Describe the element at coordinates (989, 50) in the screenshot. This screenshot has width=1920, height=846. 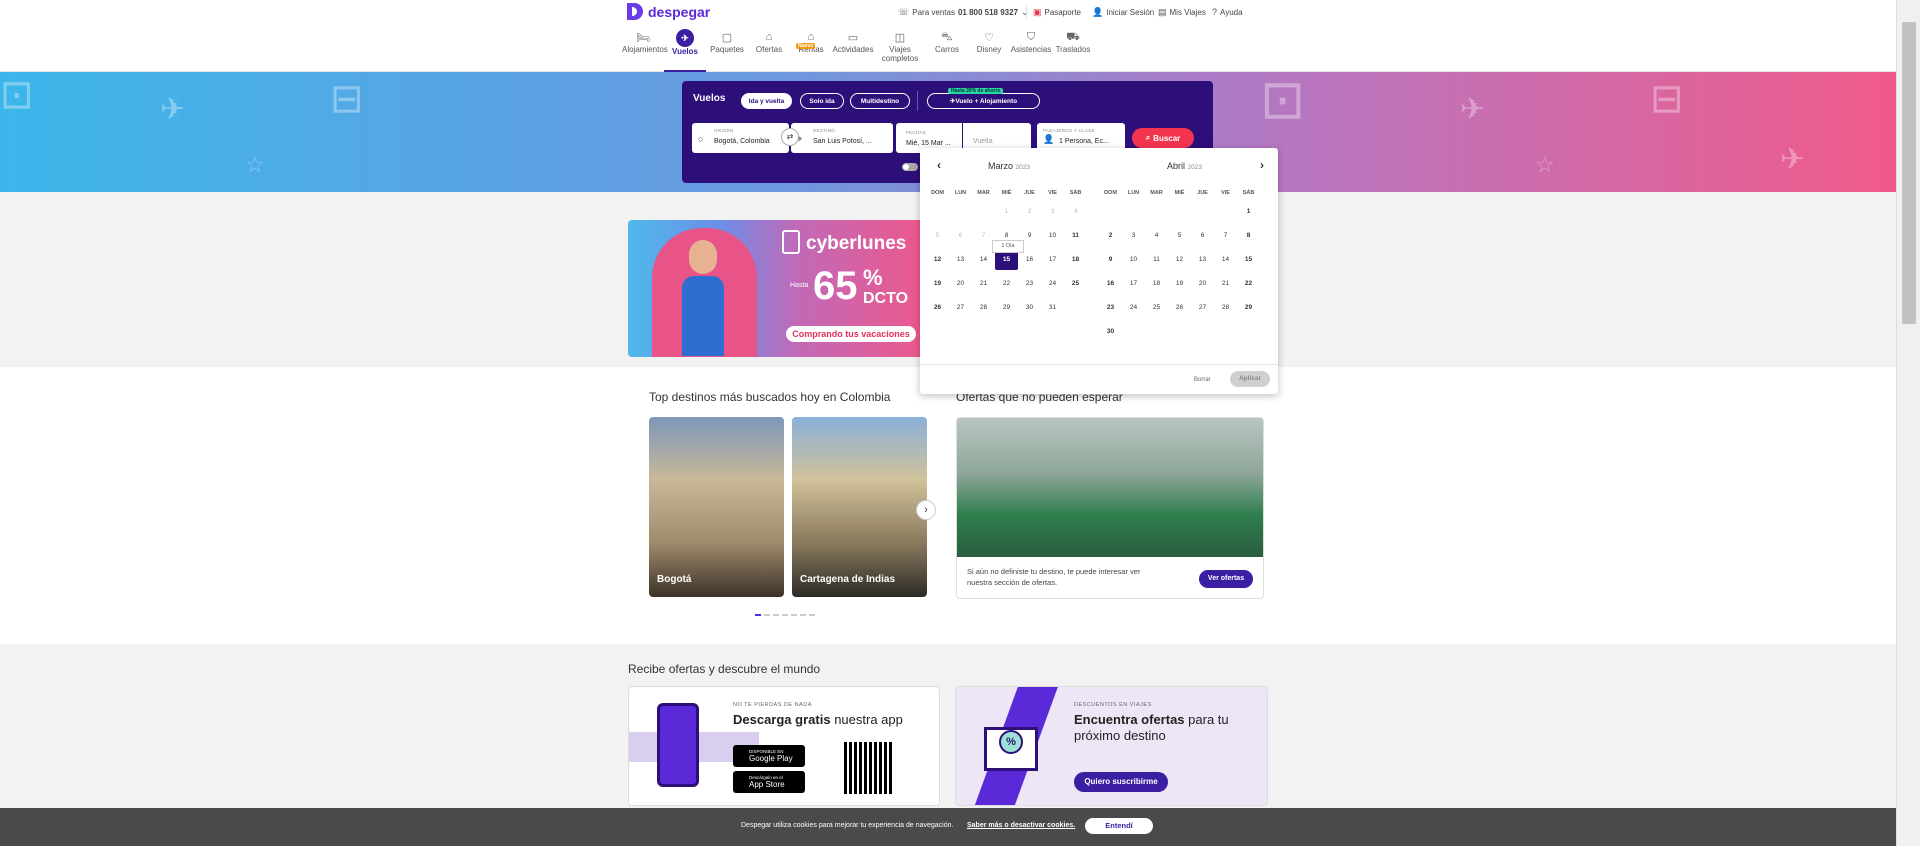
I see `tab-disney: ♡ Disney` at that location.